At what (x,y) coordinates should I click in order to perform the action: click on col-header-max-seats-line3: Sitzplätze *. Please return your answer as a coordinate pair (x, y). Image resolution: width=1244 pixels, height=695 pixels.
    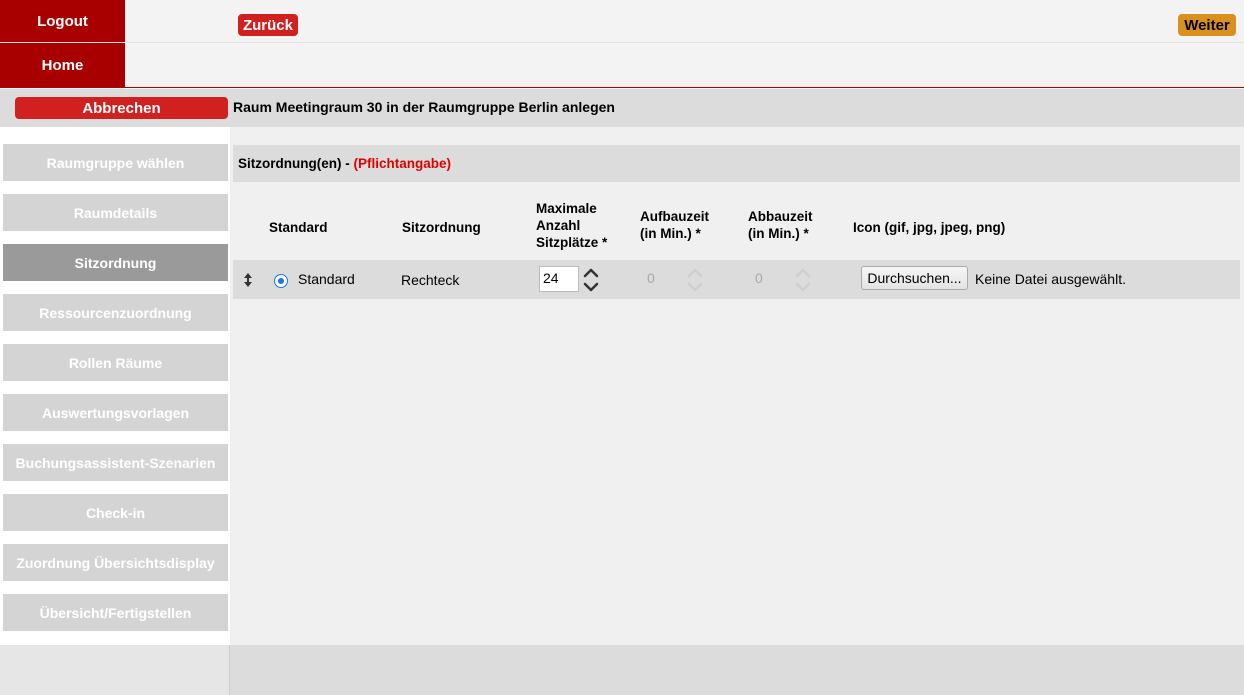
    Looking at the image, I should click on (572, 242).